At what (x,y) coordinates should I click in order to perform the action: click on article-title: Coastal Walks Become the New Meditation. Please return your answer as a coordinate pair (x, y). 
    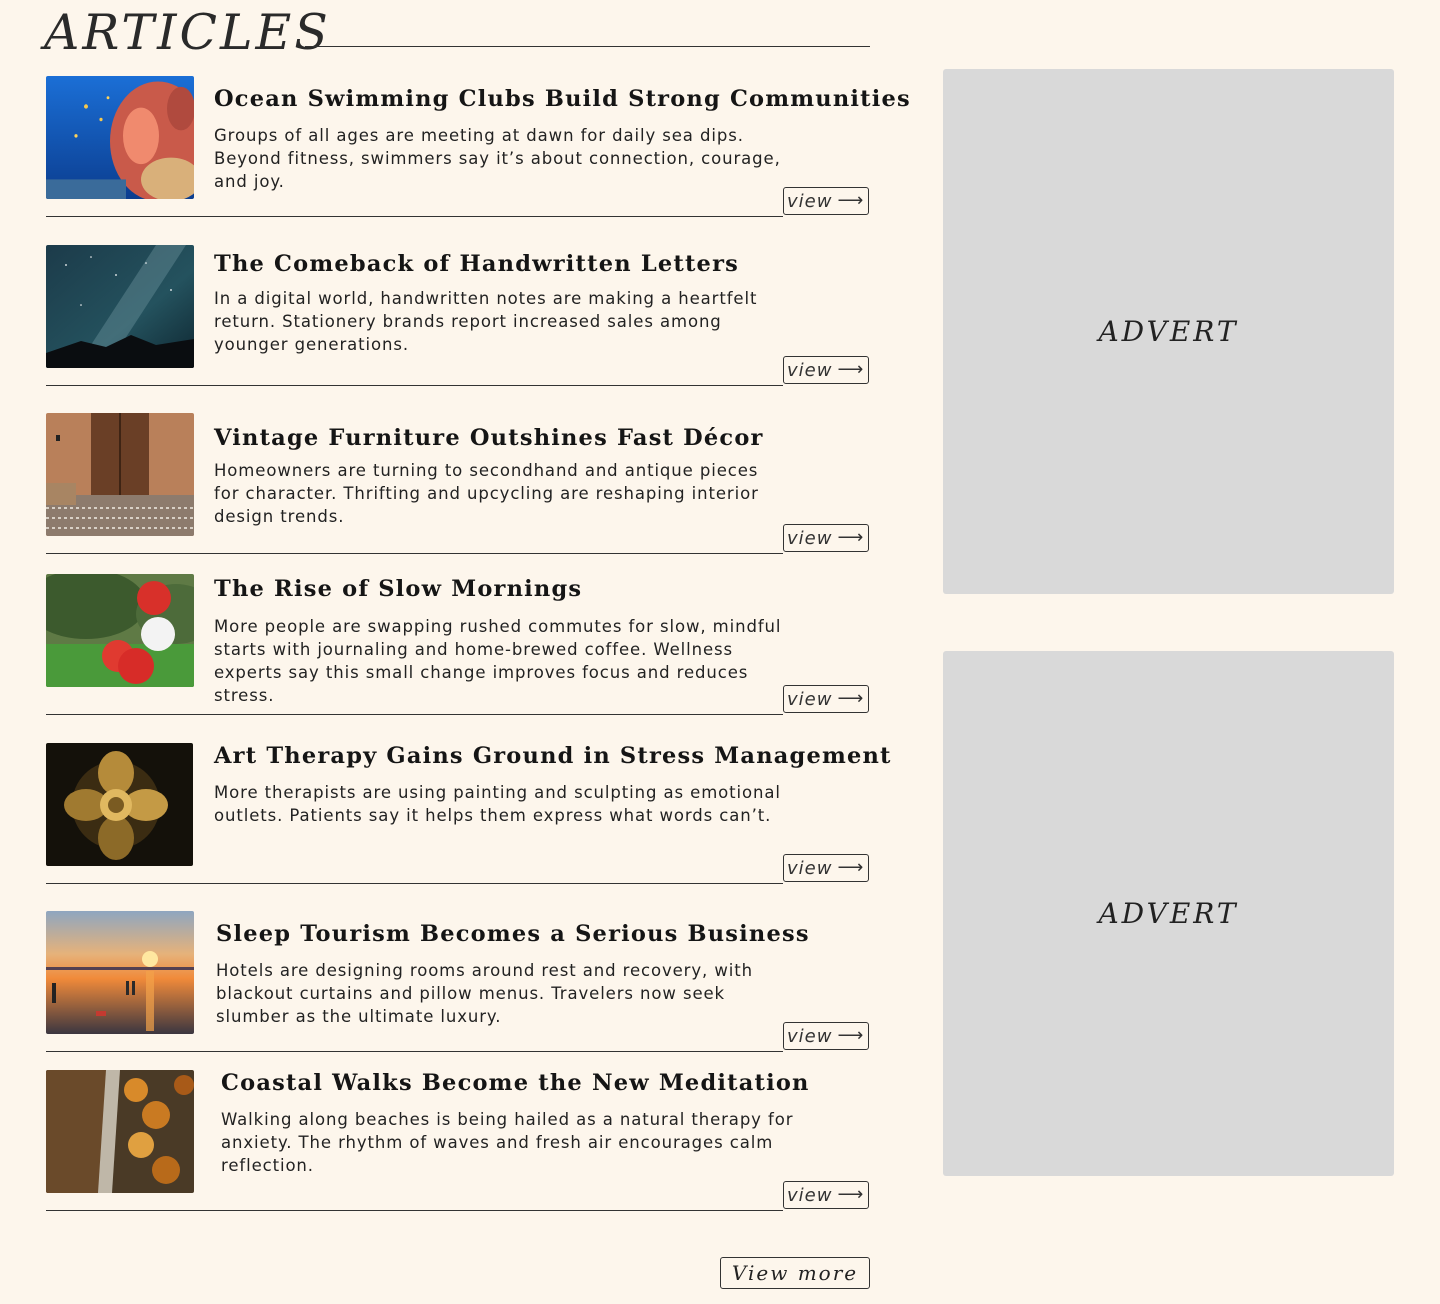
    Looking at the image, I should click on (515, 1083).